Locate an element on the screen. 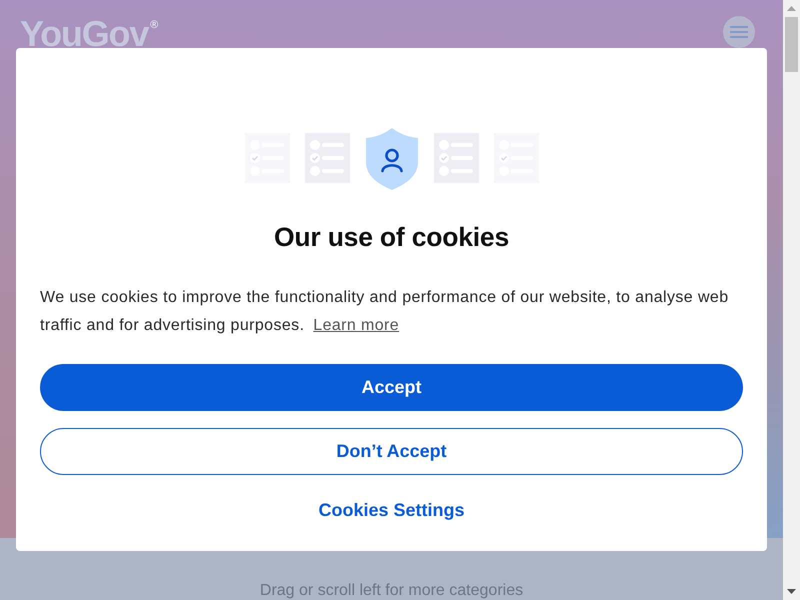 The width and height of the screenshot is (800, 600). menu-button is located at coordinates (739, 32).